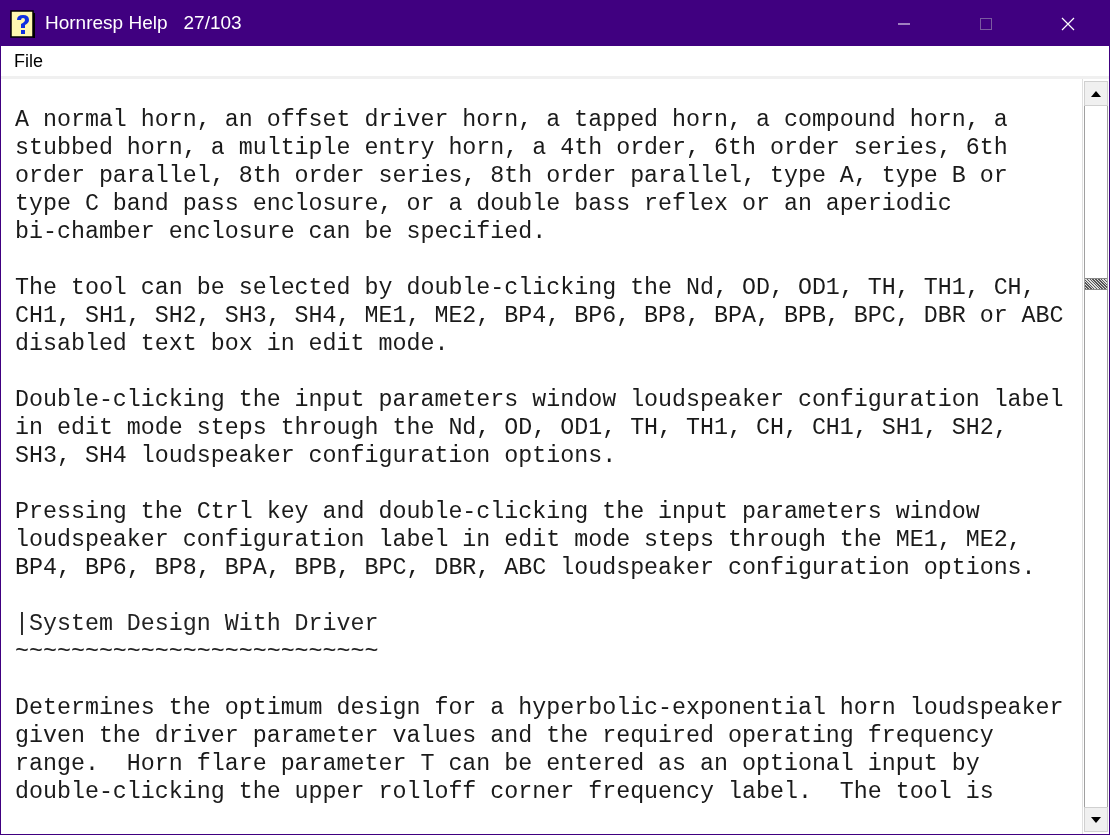 The width and height of the screenshot is (1110, 835). I want to click on down-arrow-icon, so click(1096, 819).